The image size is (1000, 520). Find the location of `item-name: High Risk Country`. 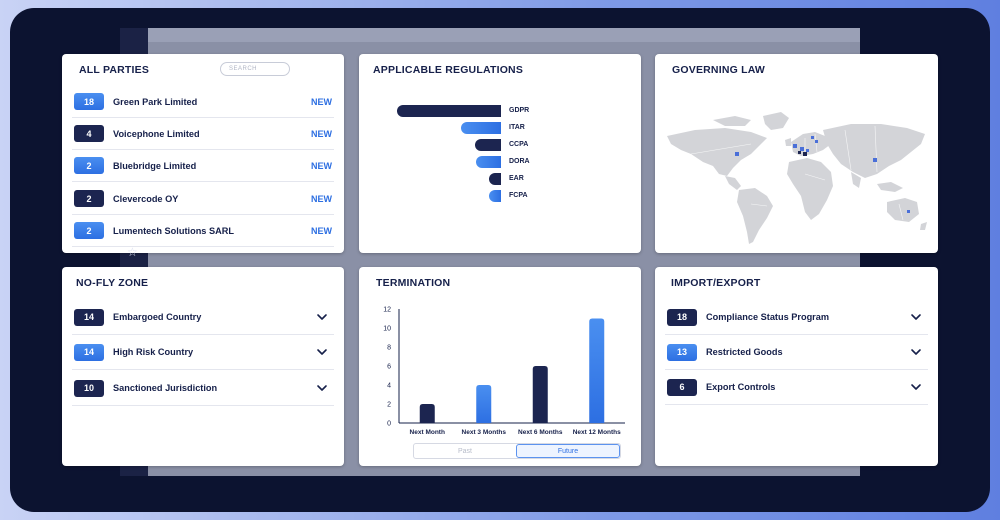

item-name: High Risk Country is located at coordinates (153, 352).